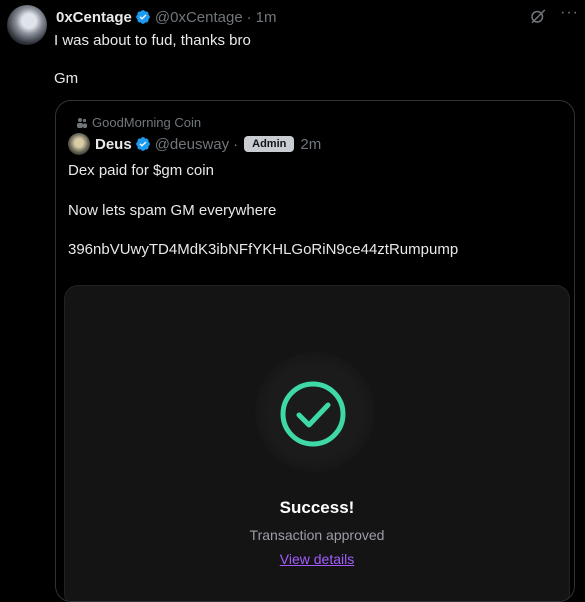 The height and width of the screenshot is (602, 585). I want to click on post-header: 0xCentage @0xCentage · 1m, so click(166, 17).